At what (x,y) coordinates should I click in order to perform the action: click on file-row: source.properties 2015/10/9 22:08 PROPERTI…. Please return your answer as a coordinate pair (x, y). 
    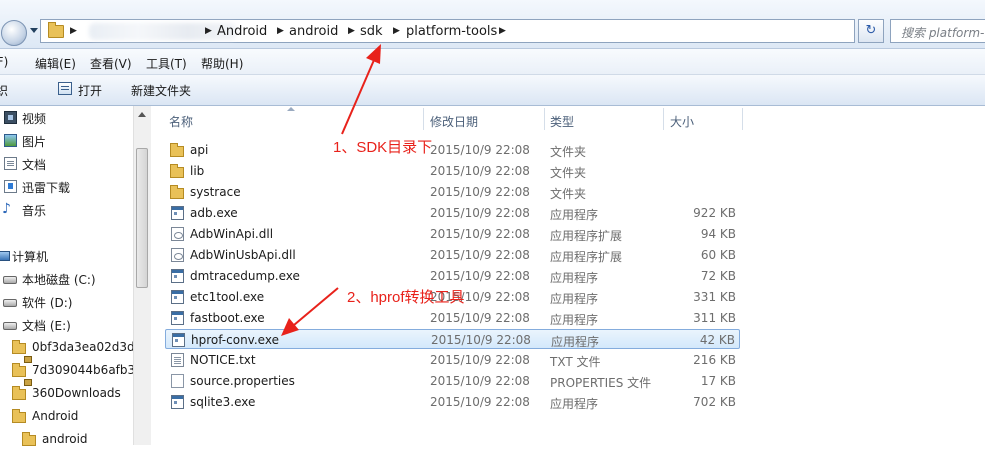
    Looking at the image, I should click on (452, 381).